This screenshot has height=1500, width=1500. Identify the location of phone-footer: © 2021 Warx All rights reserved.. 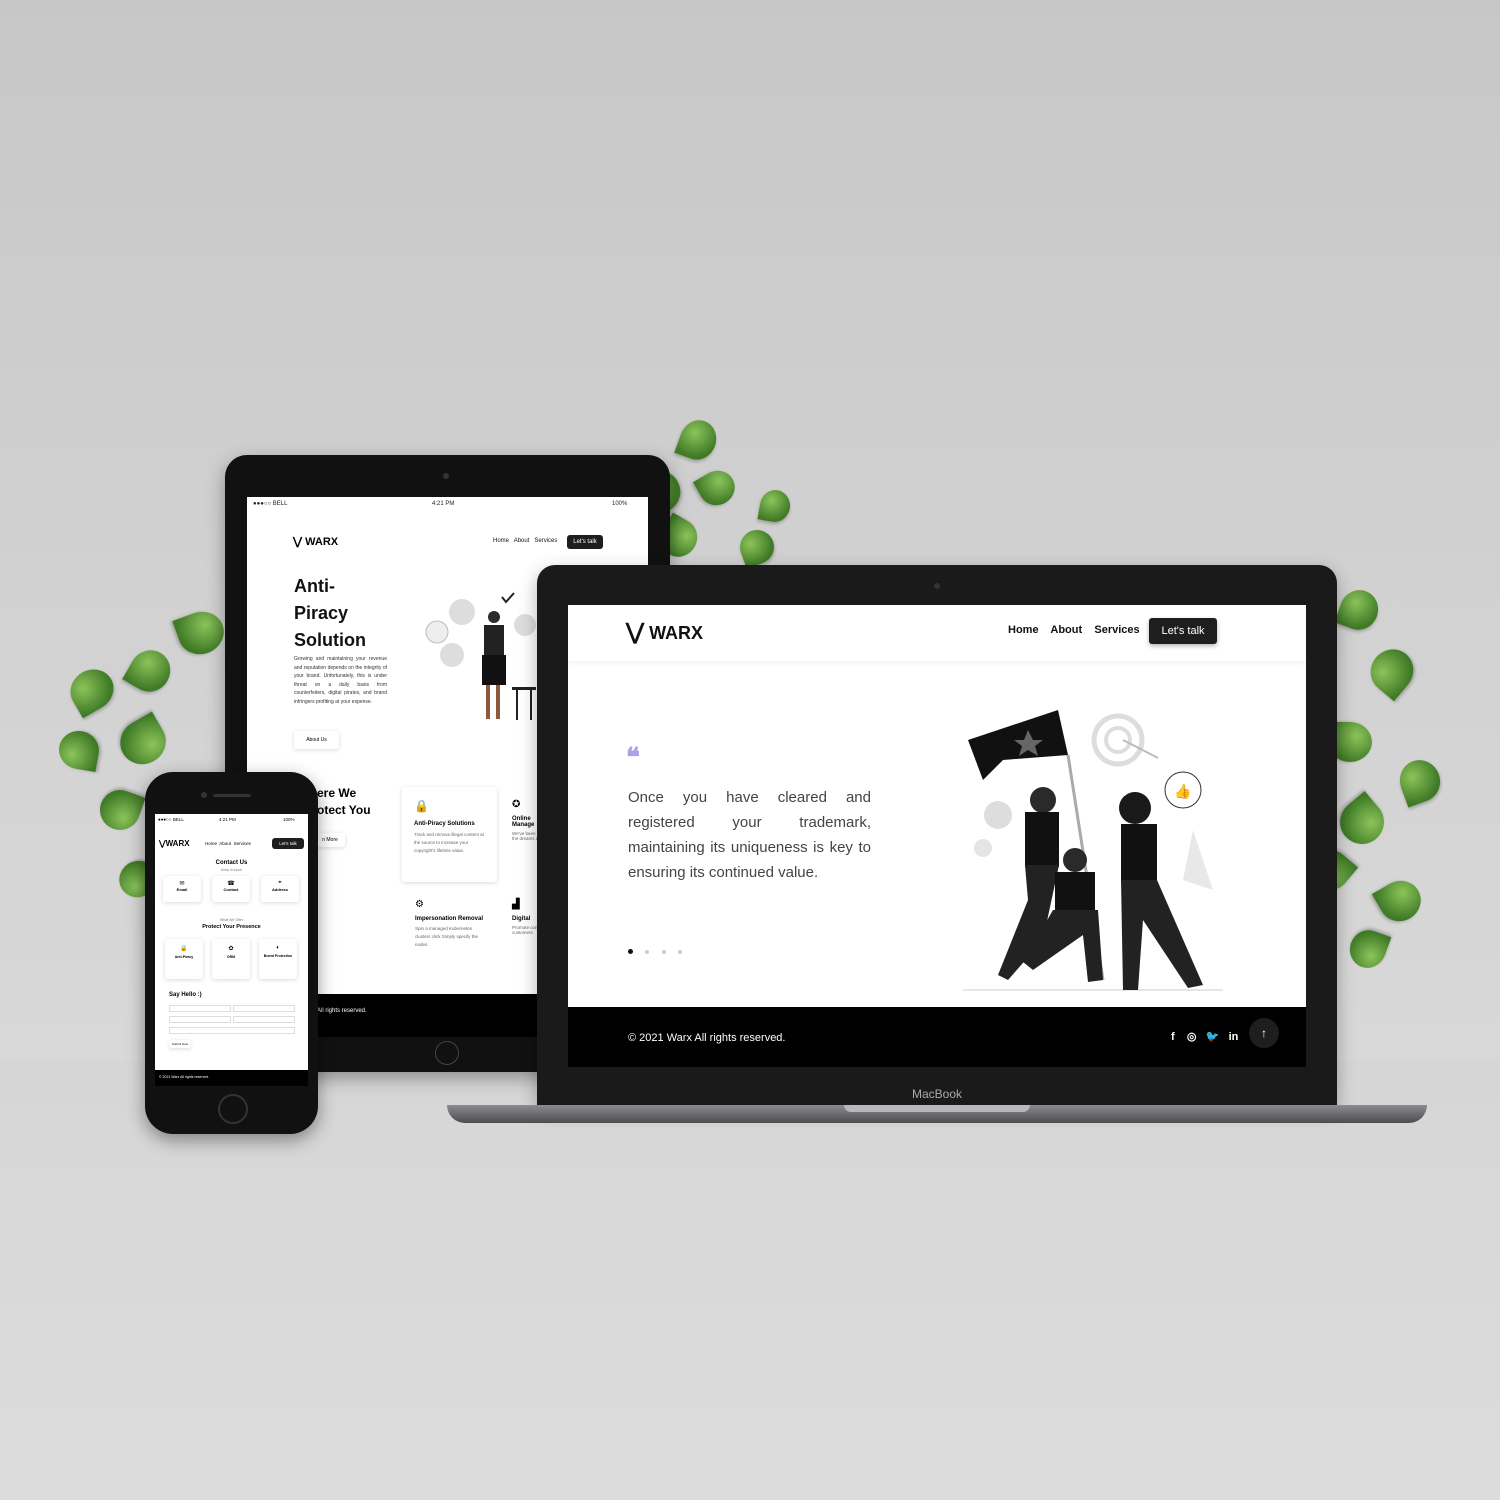
(231, 1078).